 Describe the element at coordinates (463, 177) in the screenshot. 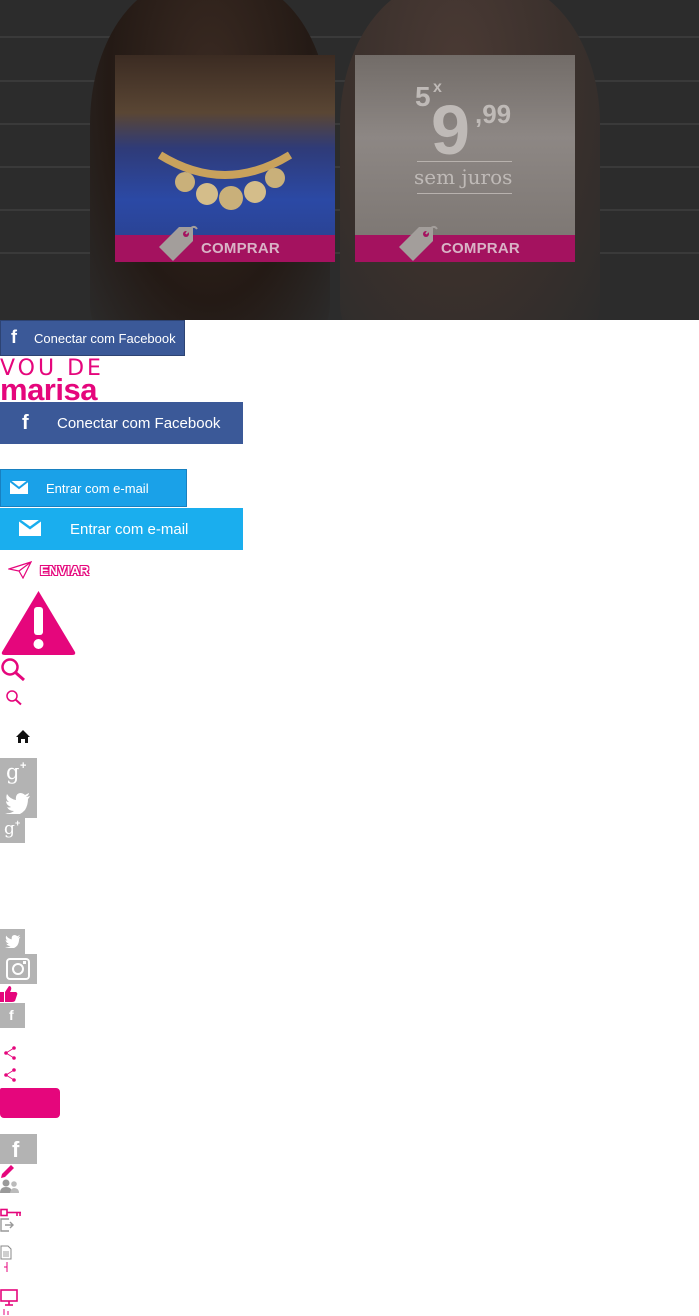

I see `price-note: sem juros` at that location.